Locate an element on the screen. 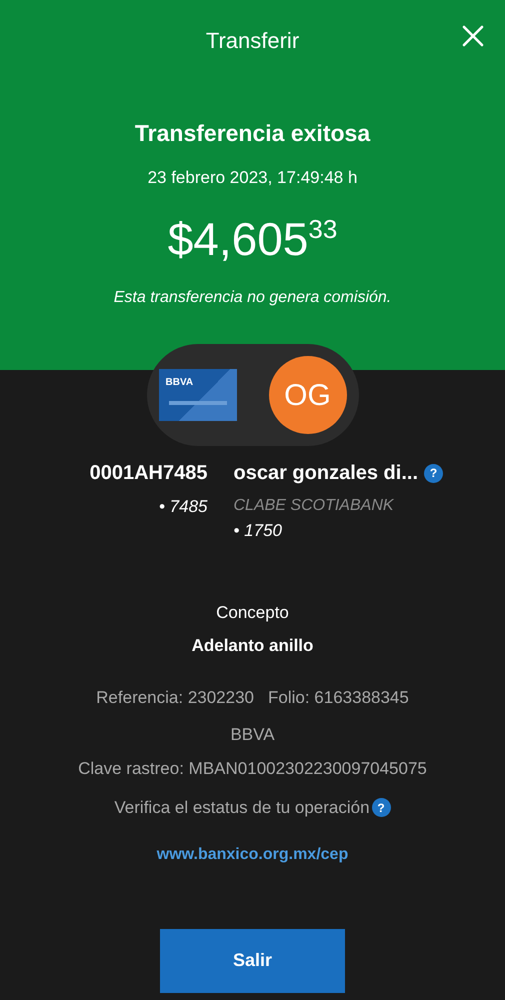 This screenshot has height=1000, width=505. folio-text: Folio: 6163388345 is located at coordinates (338, 697).